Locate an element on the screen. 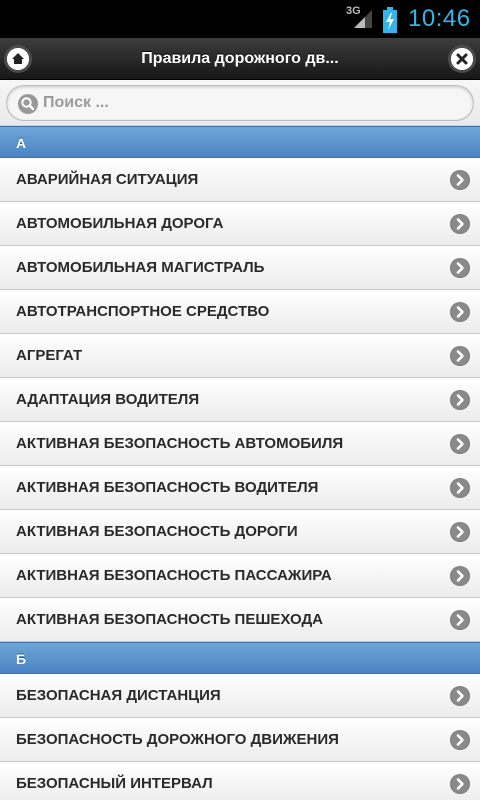  list-item: АВТОТРАНСПОРТНОЕ СРЕДСТВО is located at coordinates (240, 312).